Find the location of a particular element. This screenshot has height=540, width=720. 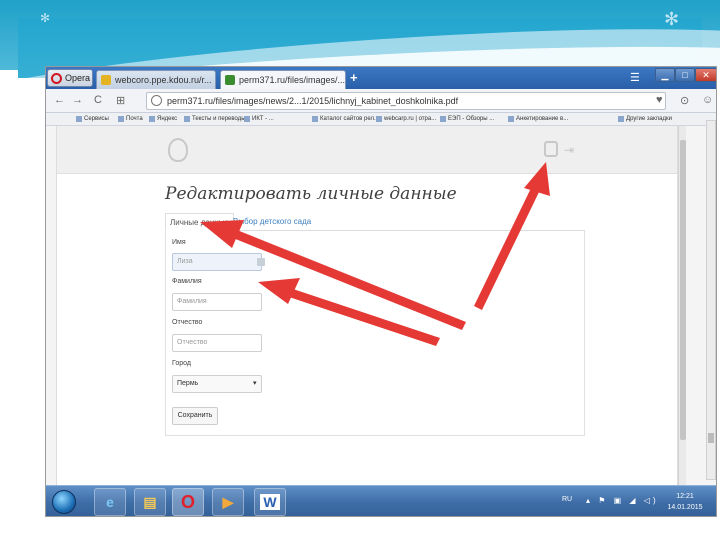

media-player-icon: ▶ is located at coordinates (228, 501).